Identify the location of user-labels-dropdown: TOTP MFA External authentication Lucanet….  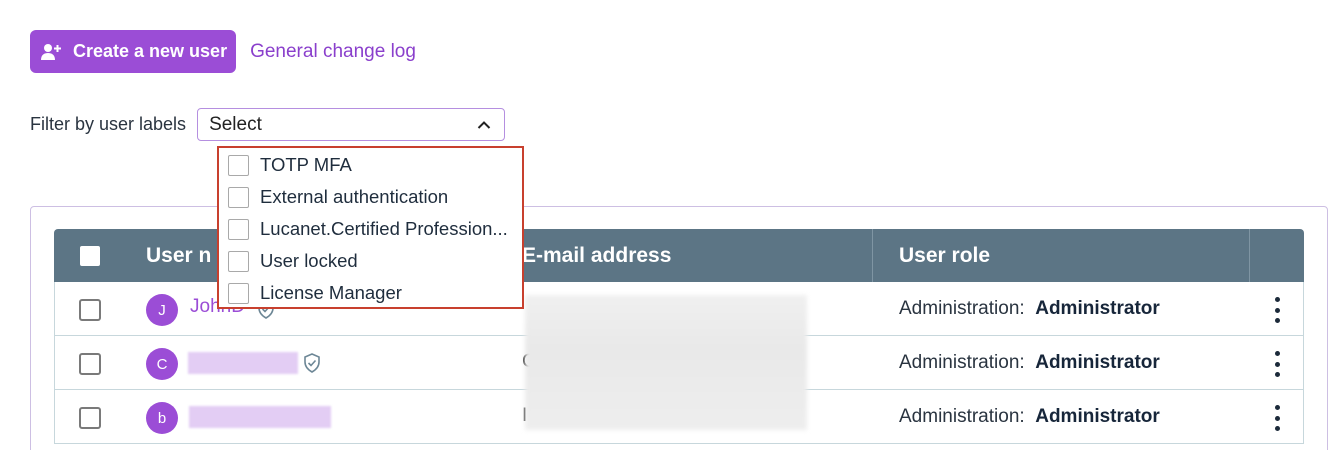
(370, 227).